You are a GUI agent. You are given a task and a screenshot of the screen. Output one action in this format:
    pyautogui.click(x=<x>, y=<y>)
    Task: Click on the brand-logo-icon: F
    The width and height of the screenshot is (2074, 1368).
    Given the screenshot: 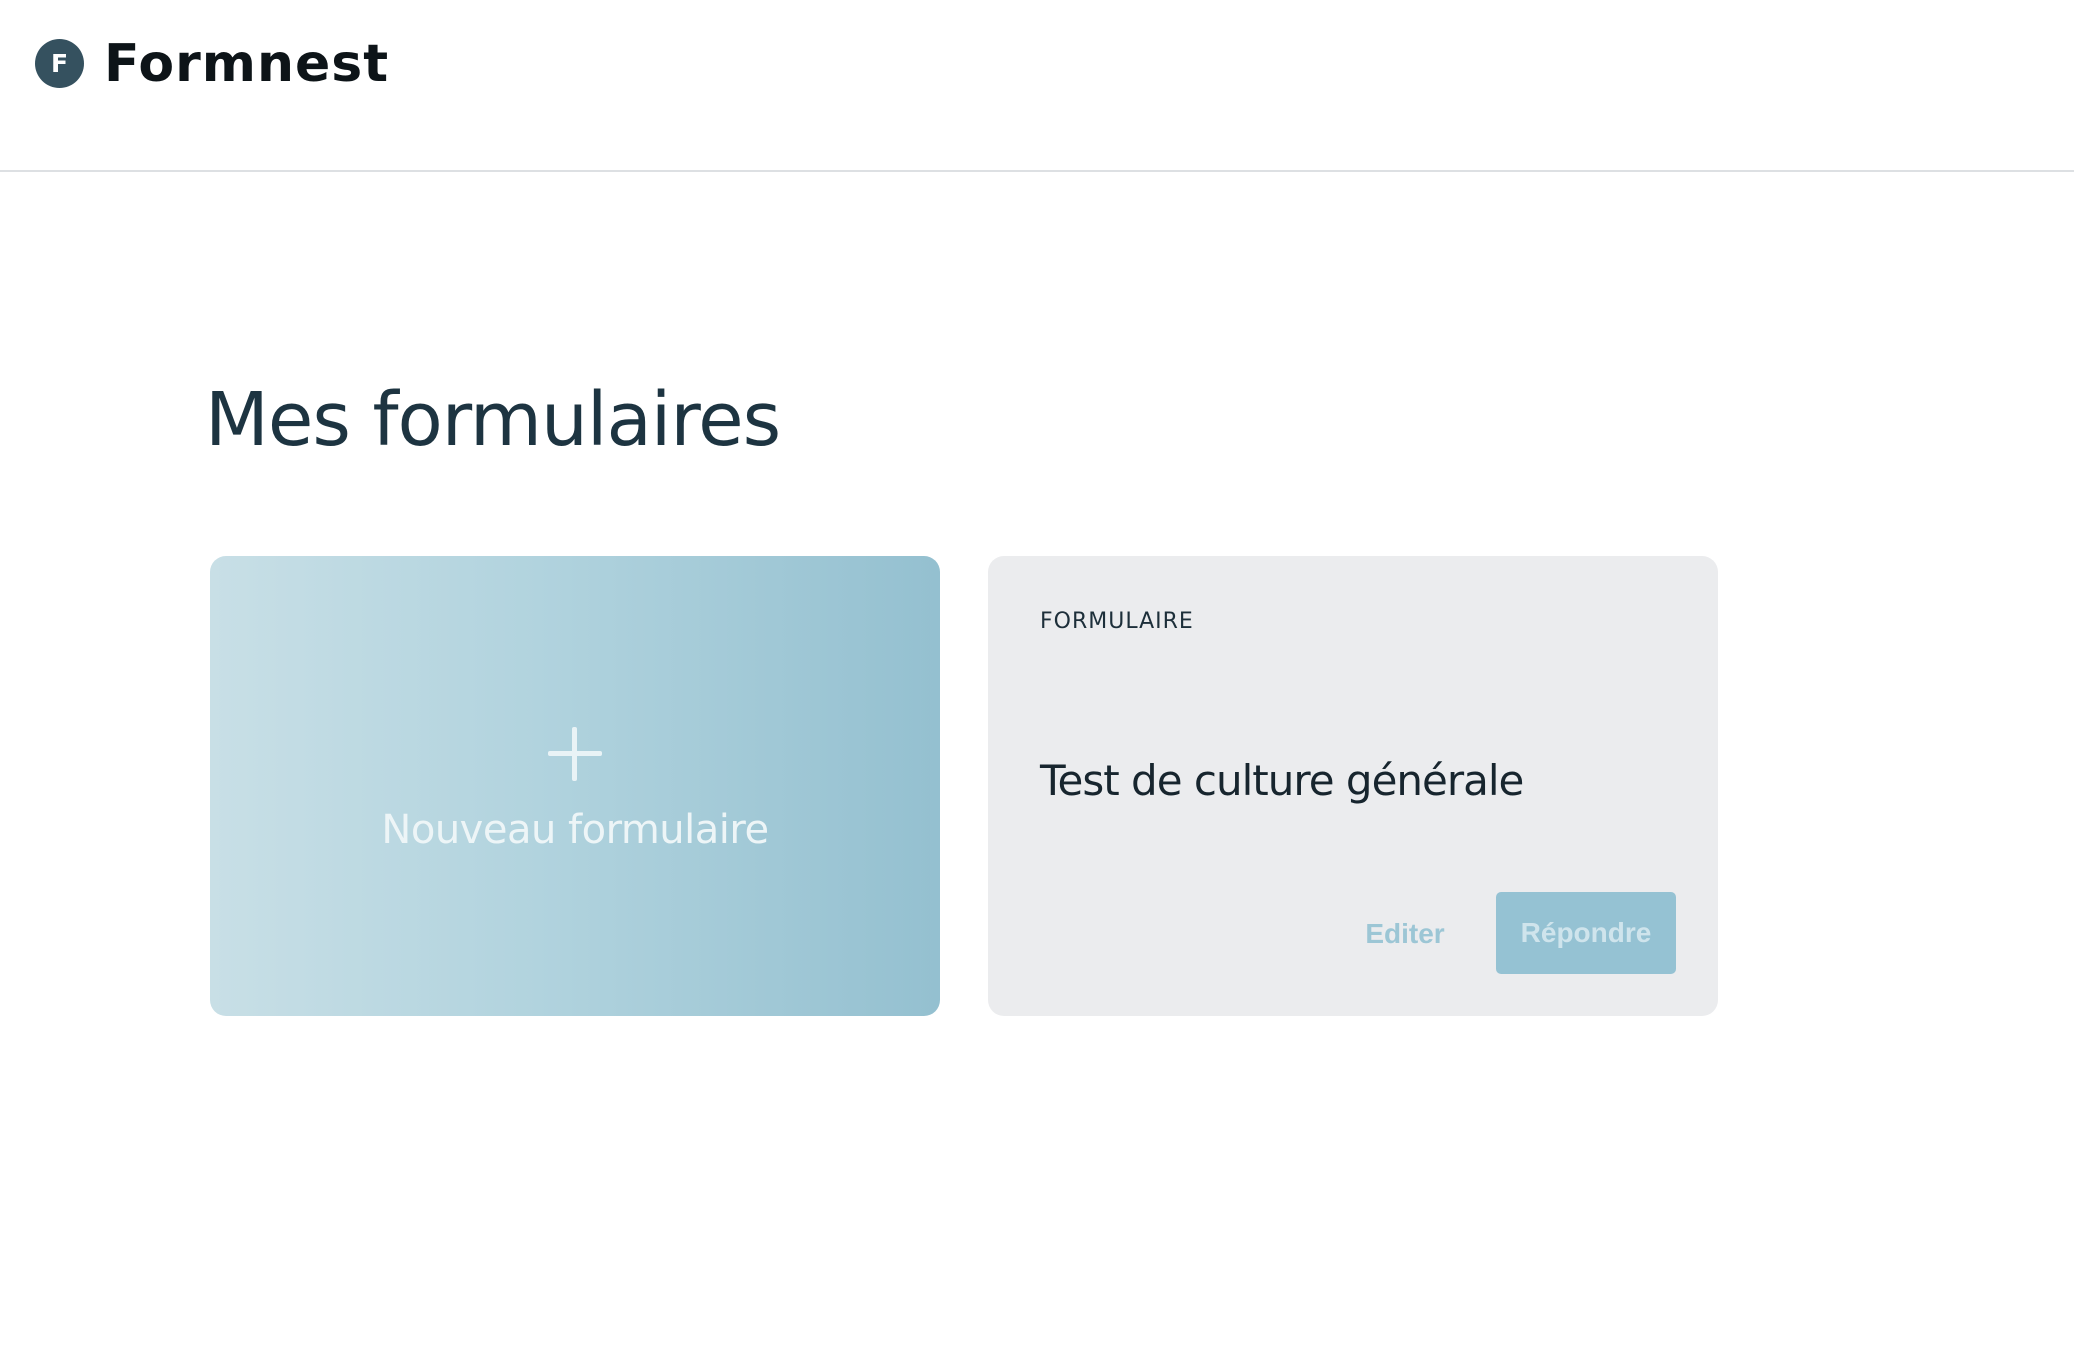 What is the action you would take?
    pyautogui.click(x=59, y=63)
    